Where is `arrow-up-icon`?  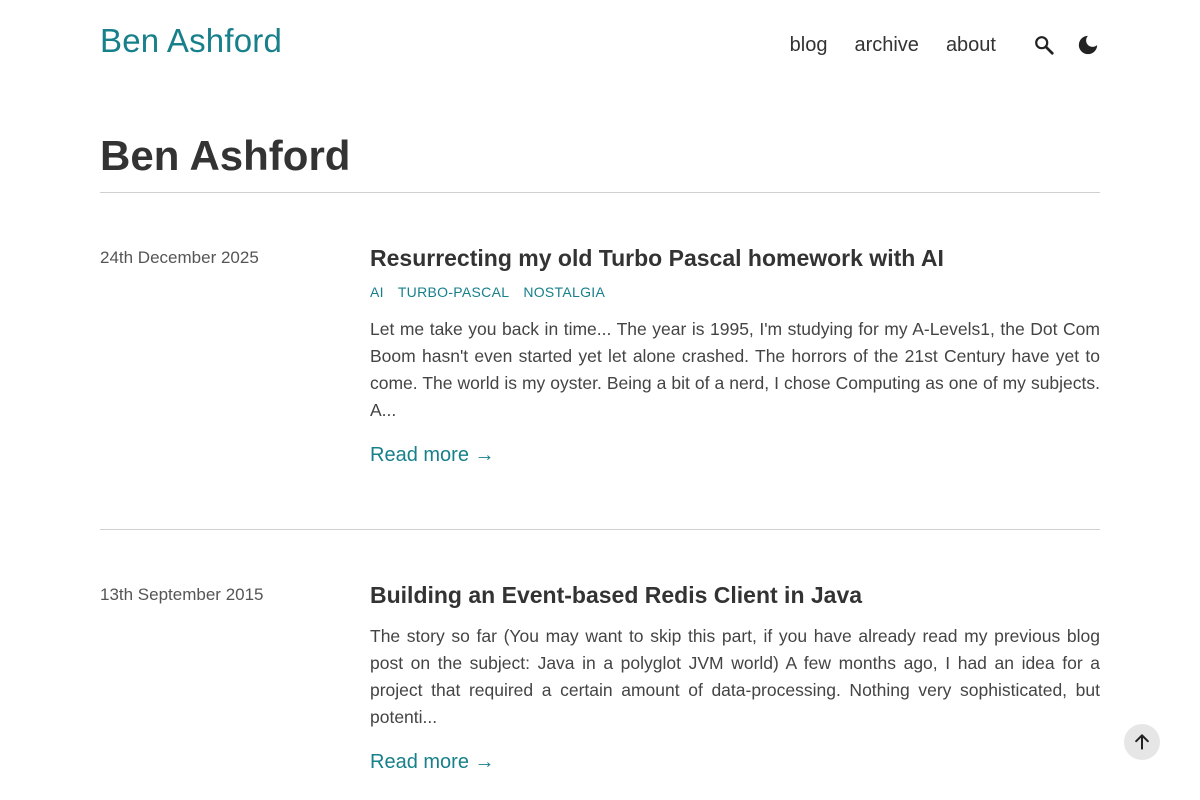 arrow-up-icon is located at coordinates (1142, 742).